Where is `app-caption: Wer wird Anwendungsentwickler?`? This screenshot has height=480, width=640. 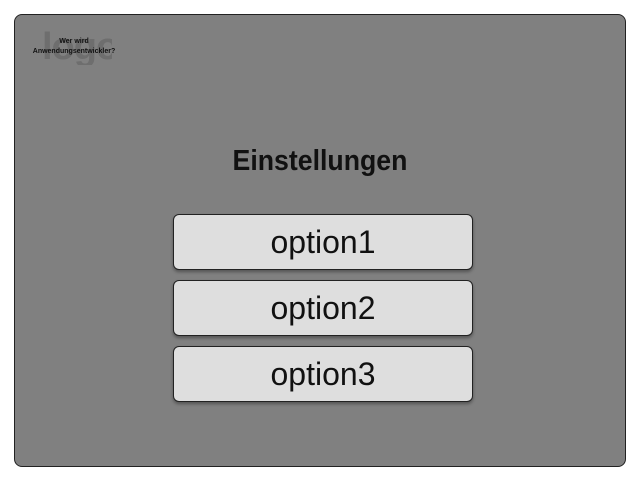
app-caption: Wer wird Anwendungsentwickler? is located at coordinates (74, 47).